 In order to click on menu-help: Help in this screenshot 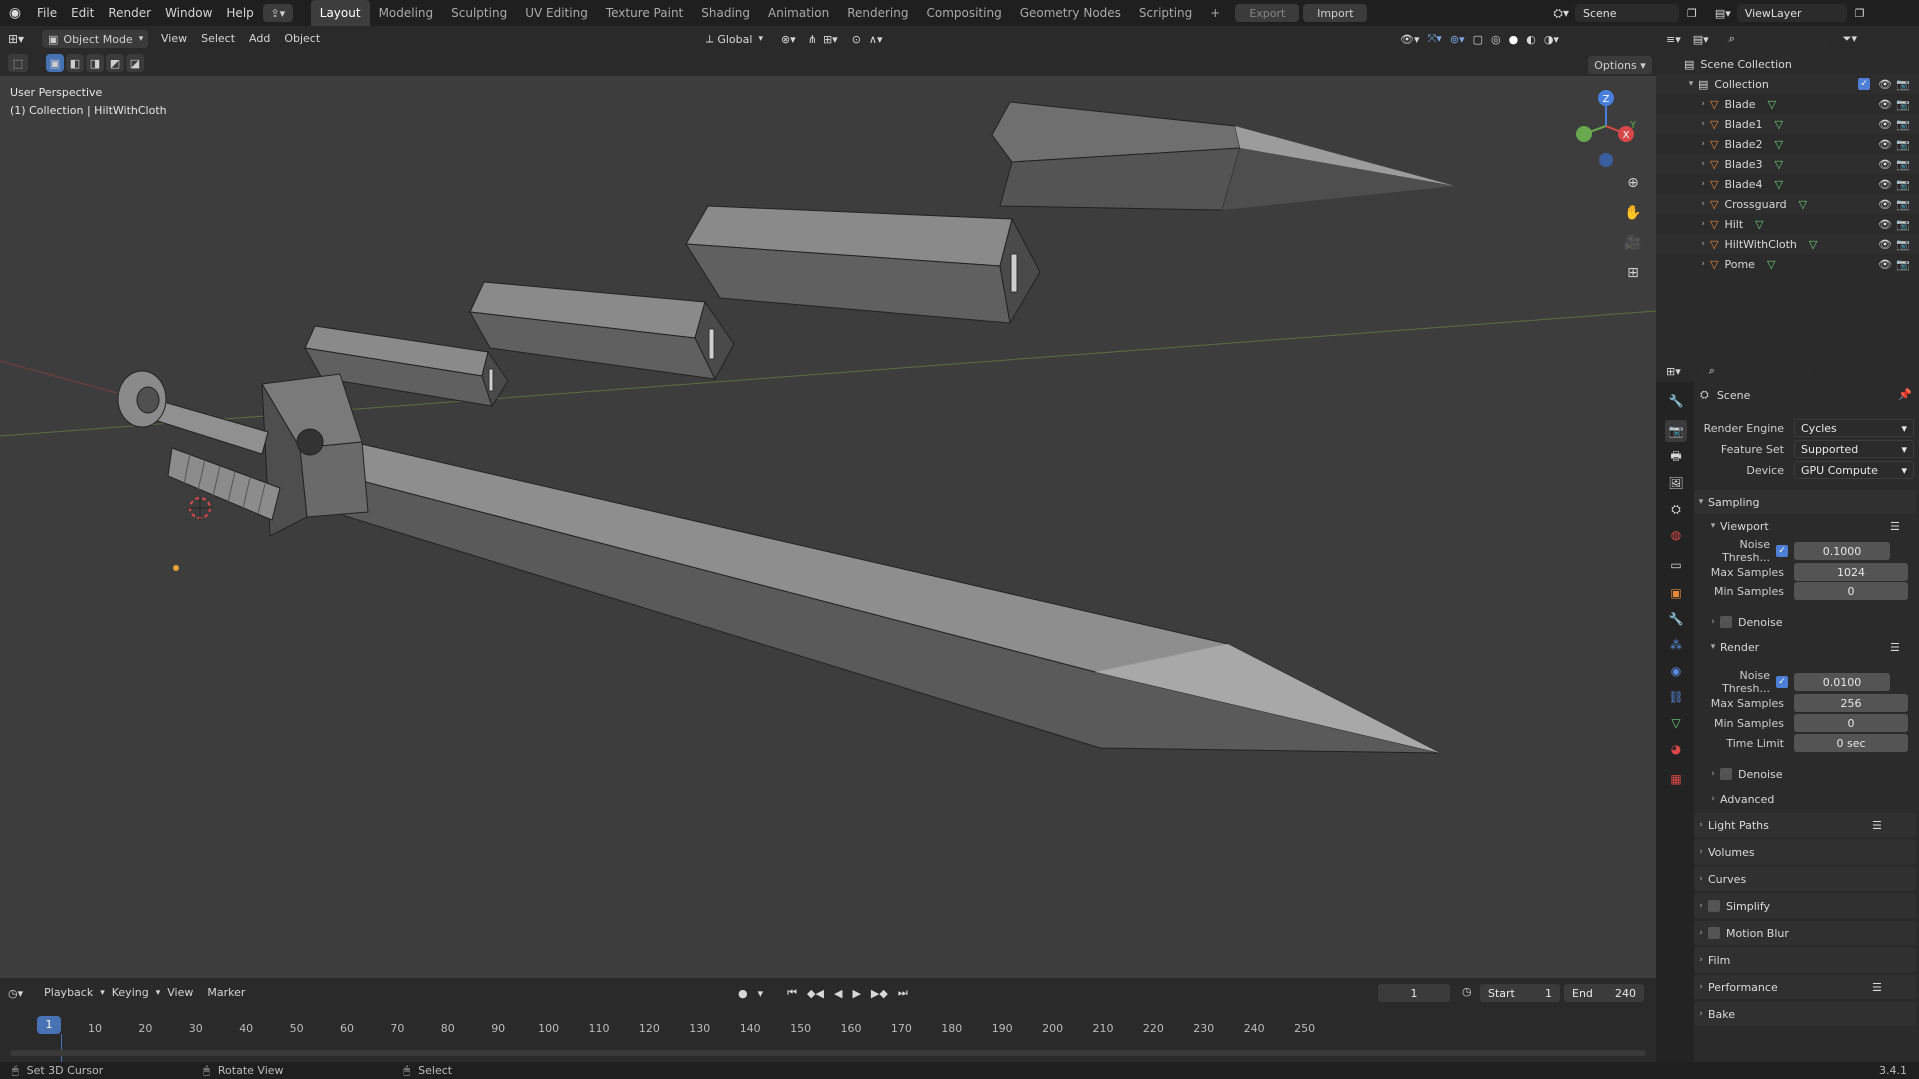, I will do `click(239, 13)`.